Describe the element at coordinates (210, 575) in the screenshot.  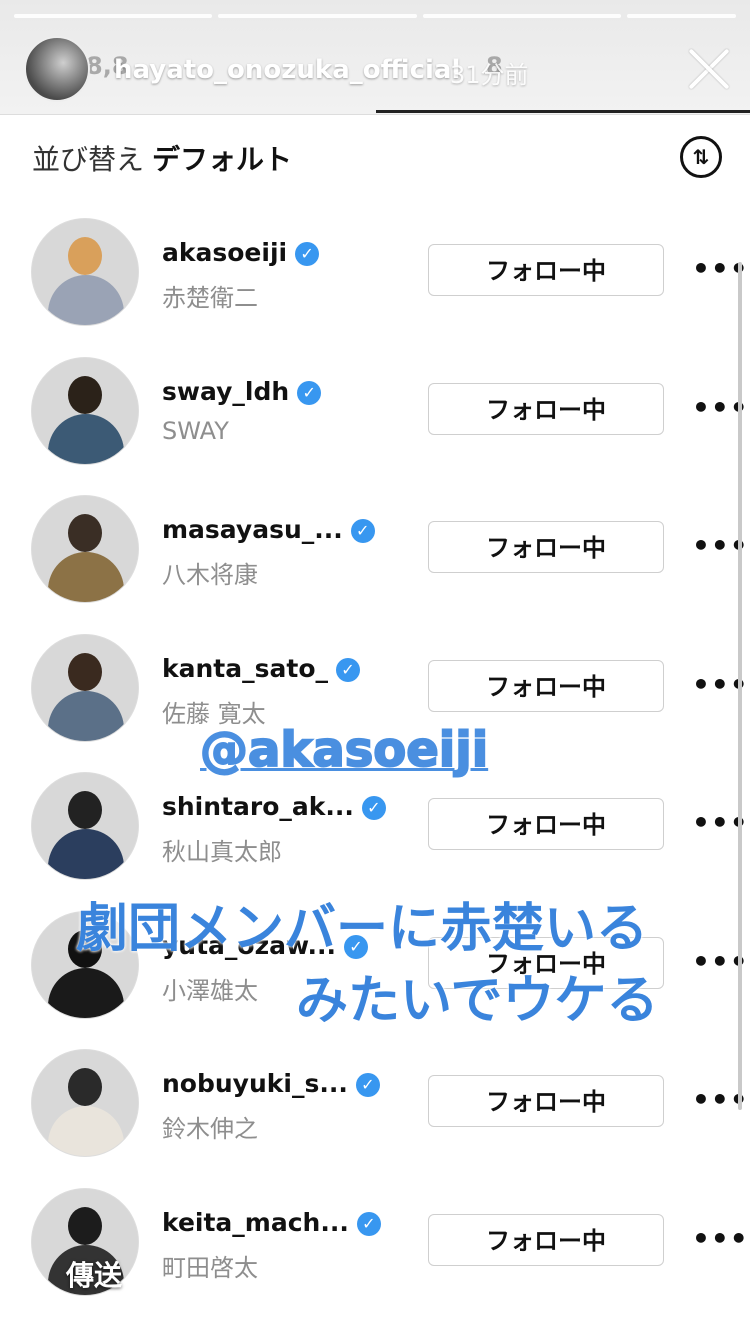
I see `full-name: 八木将康` at that location.